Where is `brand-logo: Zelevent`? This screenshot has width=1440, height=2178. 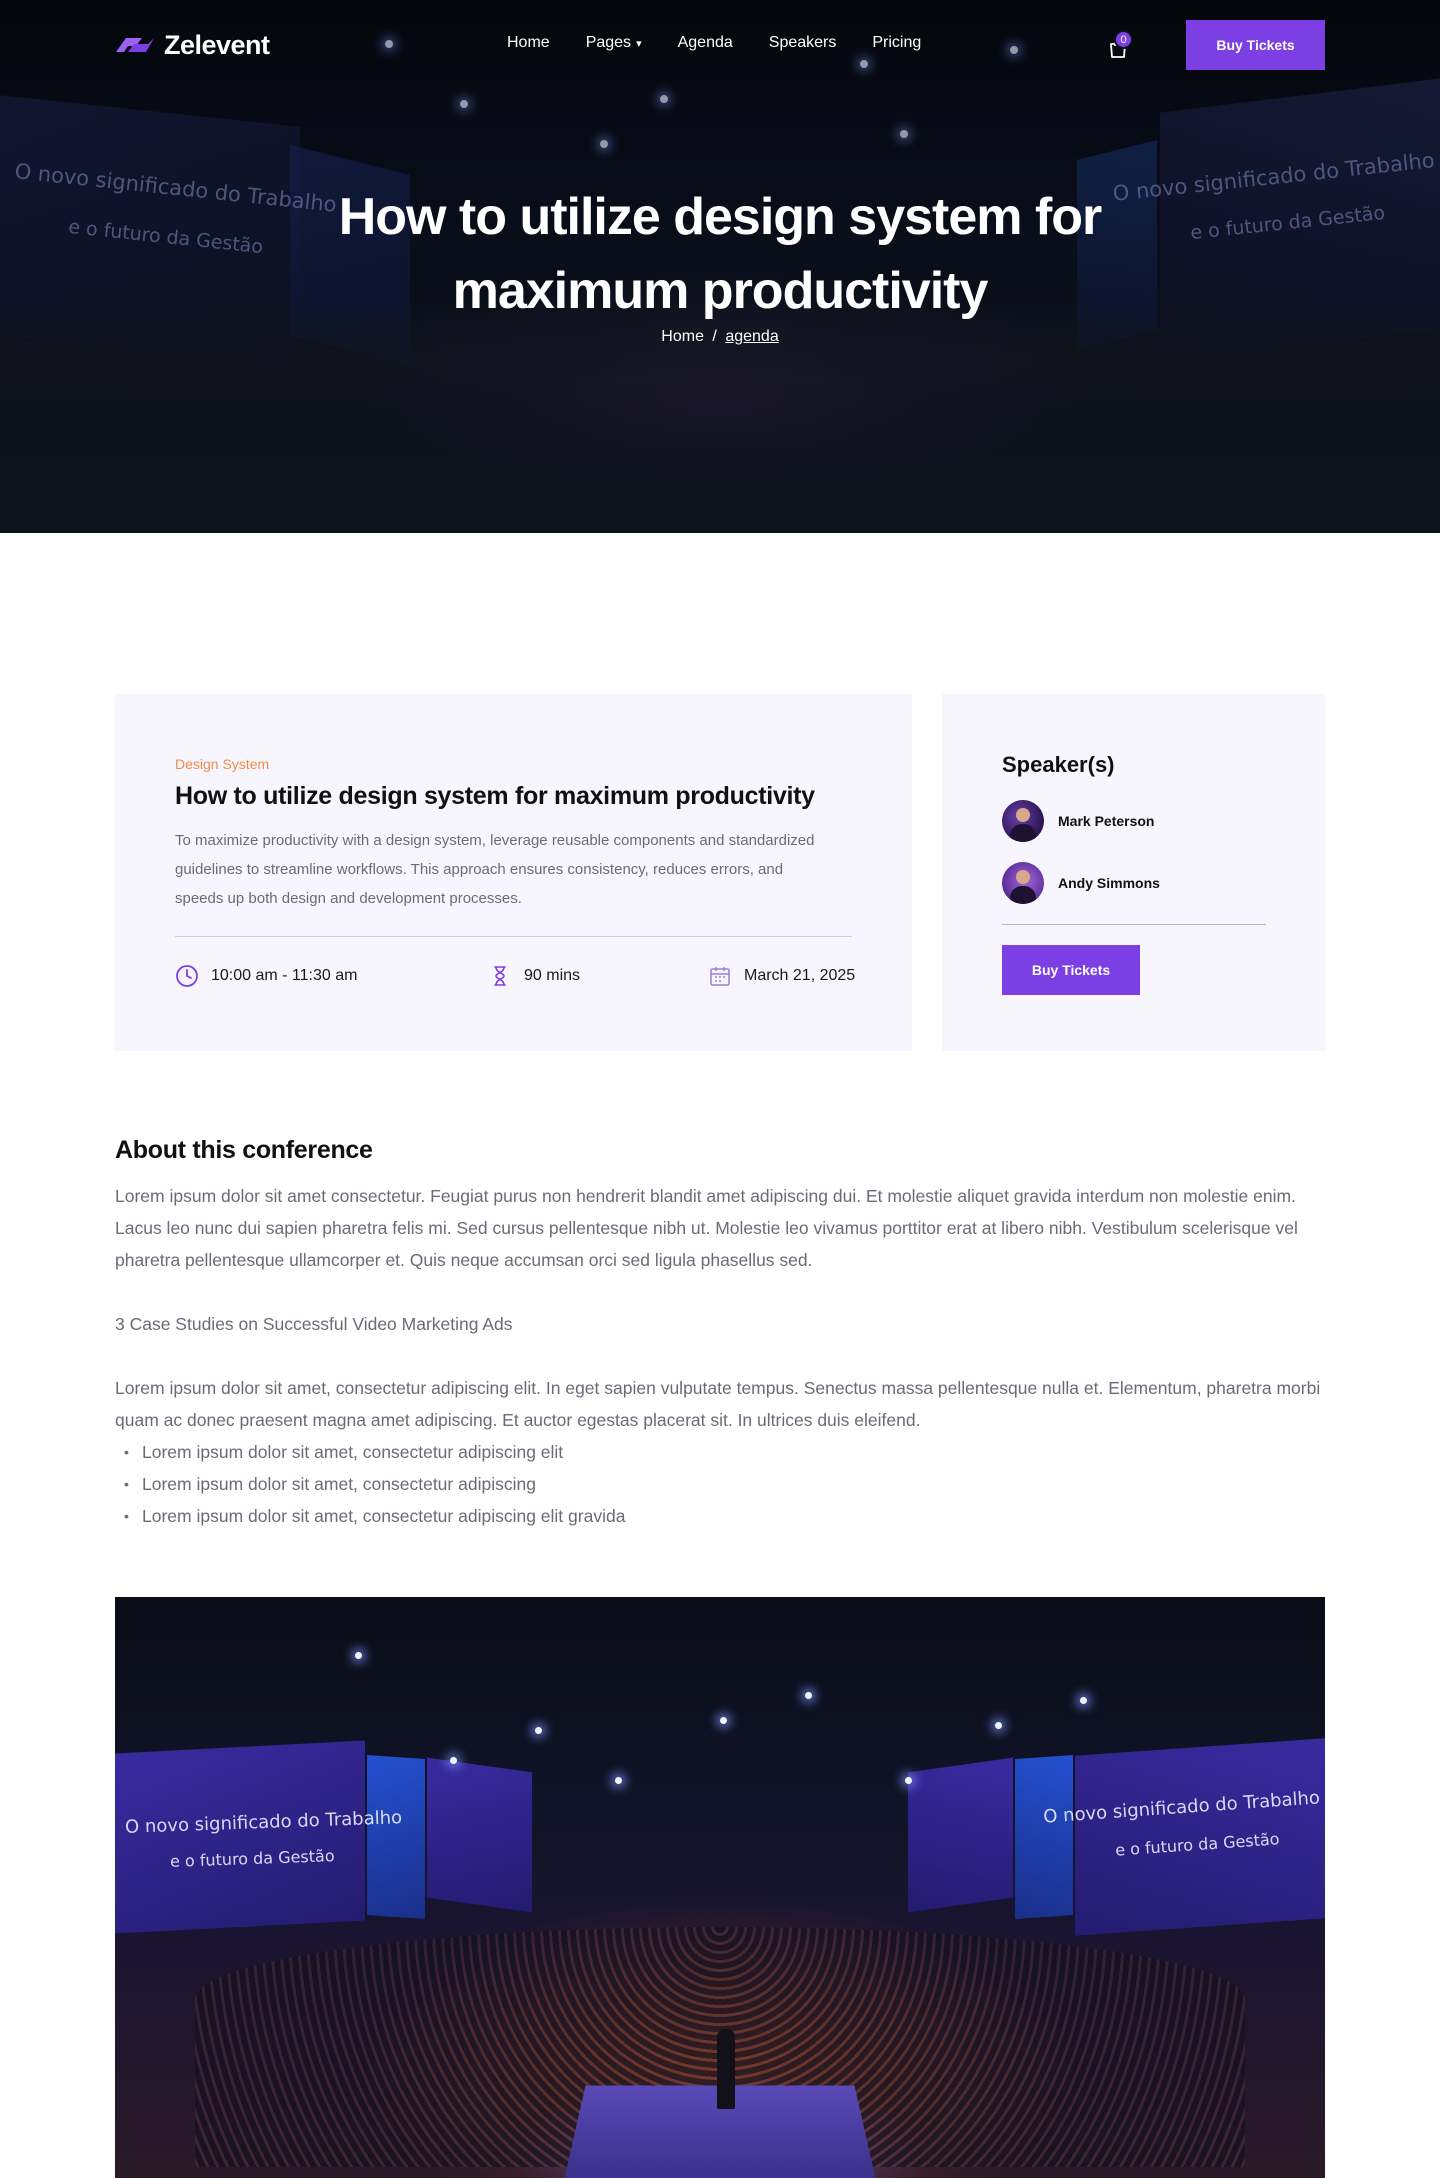
brand-logo: Zelevent is located at coordinates (192, 45).